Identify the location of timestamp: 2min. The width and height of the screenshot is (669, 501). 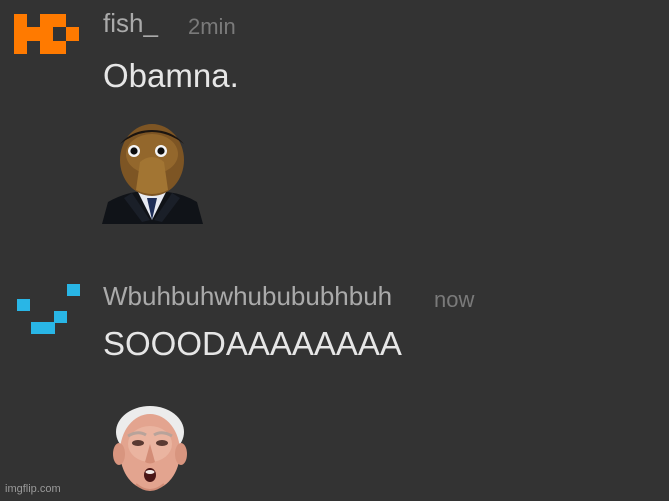
(212, 26).